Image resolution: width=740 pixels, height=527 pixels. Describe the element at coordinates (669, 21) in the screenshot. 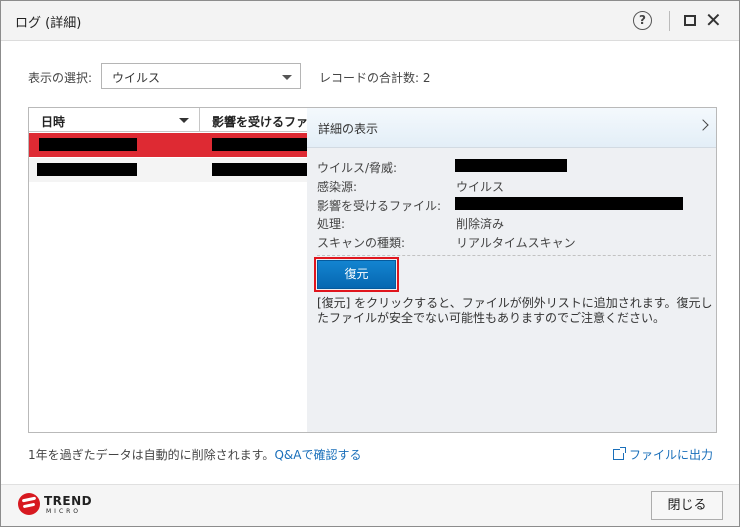

I see `titlebar-divider` at that location.